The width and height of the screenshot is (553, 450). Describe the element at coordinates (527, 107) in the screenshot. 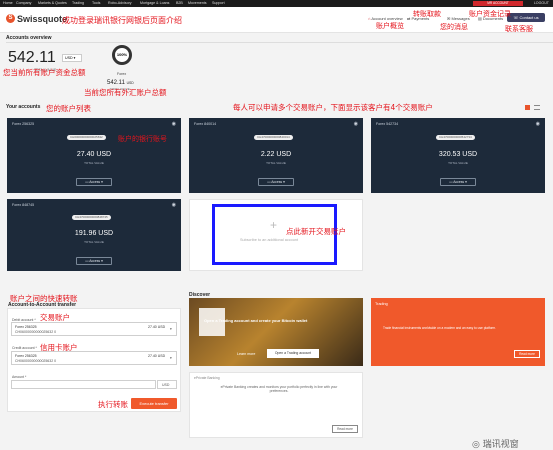

I see `grid-view-icon` at that location.